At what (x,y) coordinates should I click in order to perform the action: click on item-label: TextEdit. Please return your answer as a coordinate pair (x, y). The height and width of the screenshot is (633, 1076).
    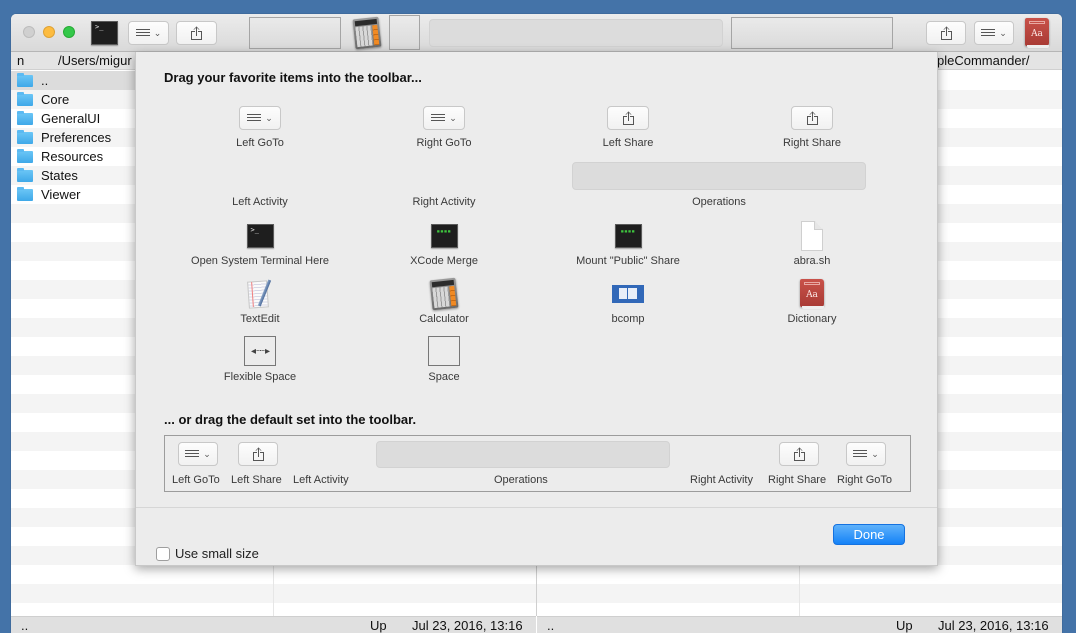
    Looking at the image, I should click on (260, 319).